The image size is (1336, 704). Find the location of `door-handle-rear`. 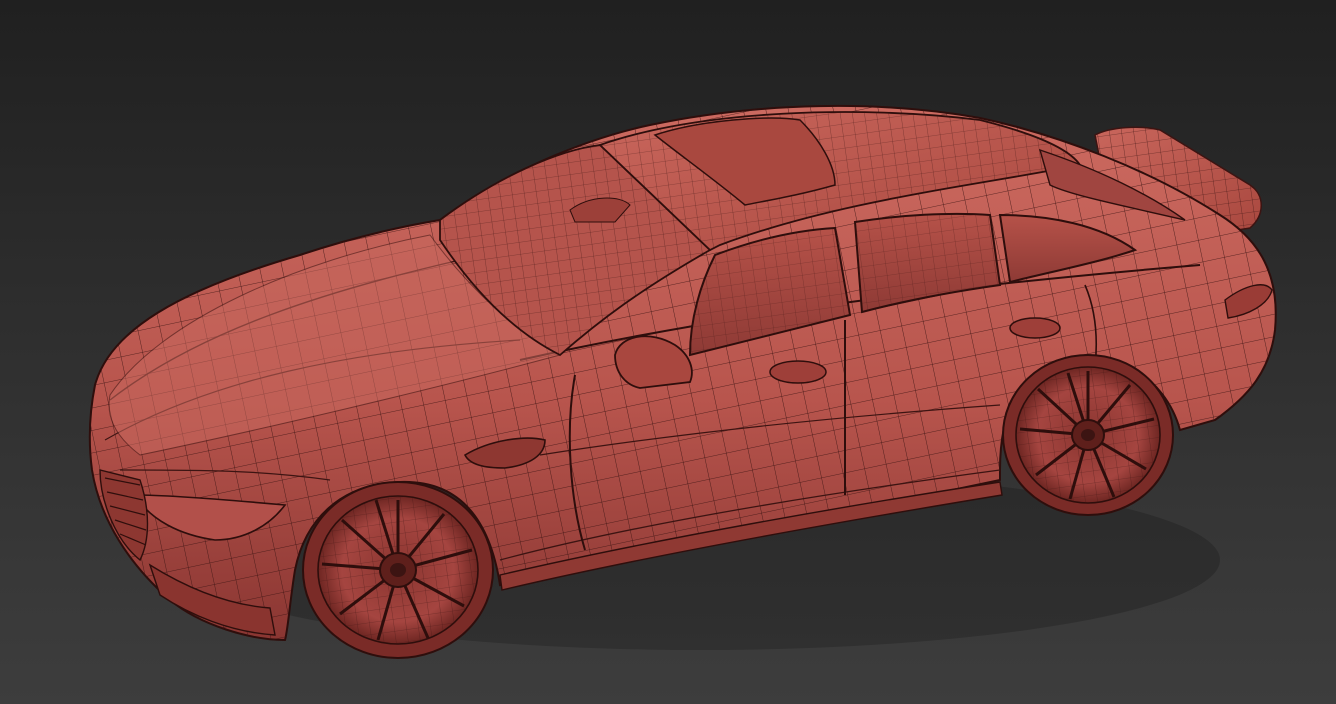

door-handle-rear is located at coordinates (1035, 328).